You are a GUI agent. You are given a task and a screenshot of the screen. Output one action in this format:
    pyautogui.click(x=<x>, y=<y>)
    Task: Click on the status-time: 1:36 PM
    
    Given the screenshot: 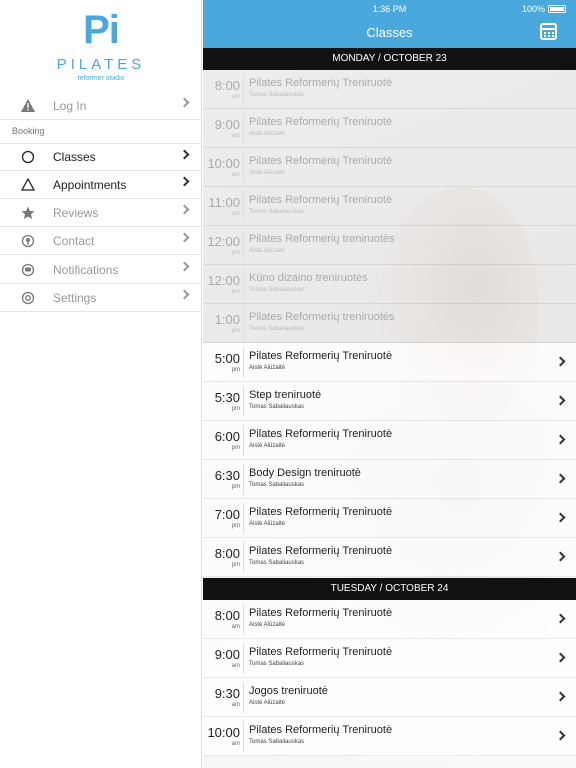 What is the action you would take?
    pyautogui.click(x=389, y=9)
    